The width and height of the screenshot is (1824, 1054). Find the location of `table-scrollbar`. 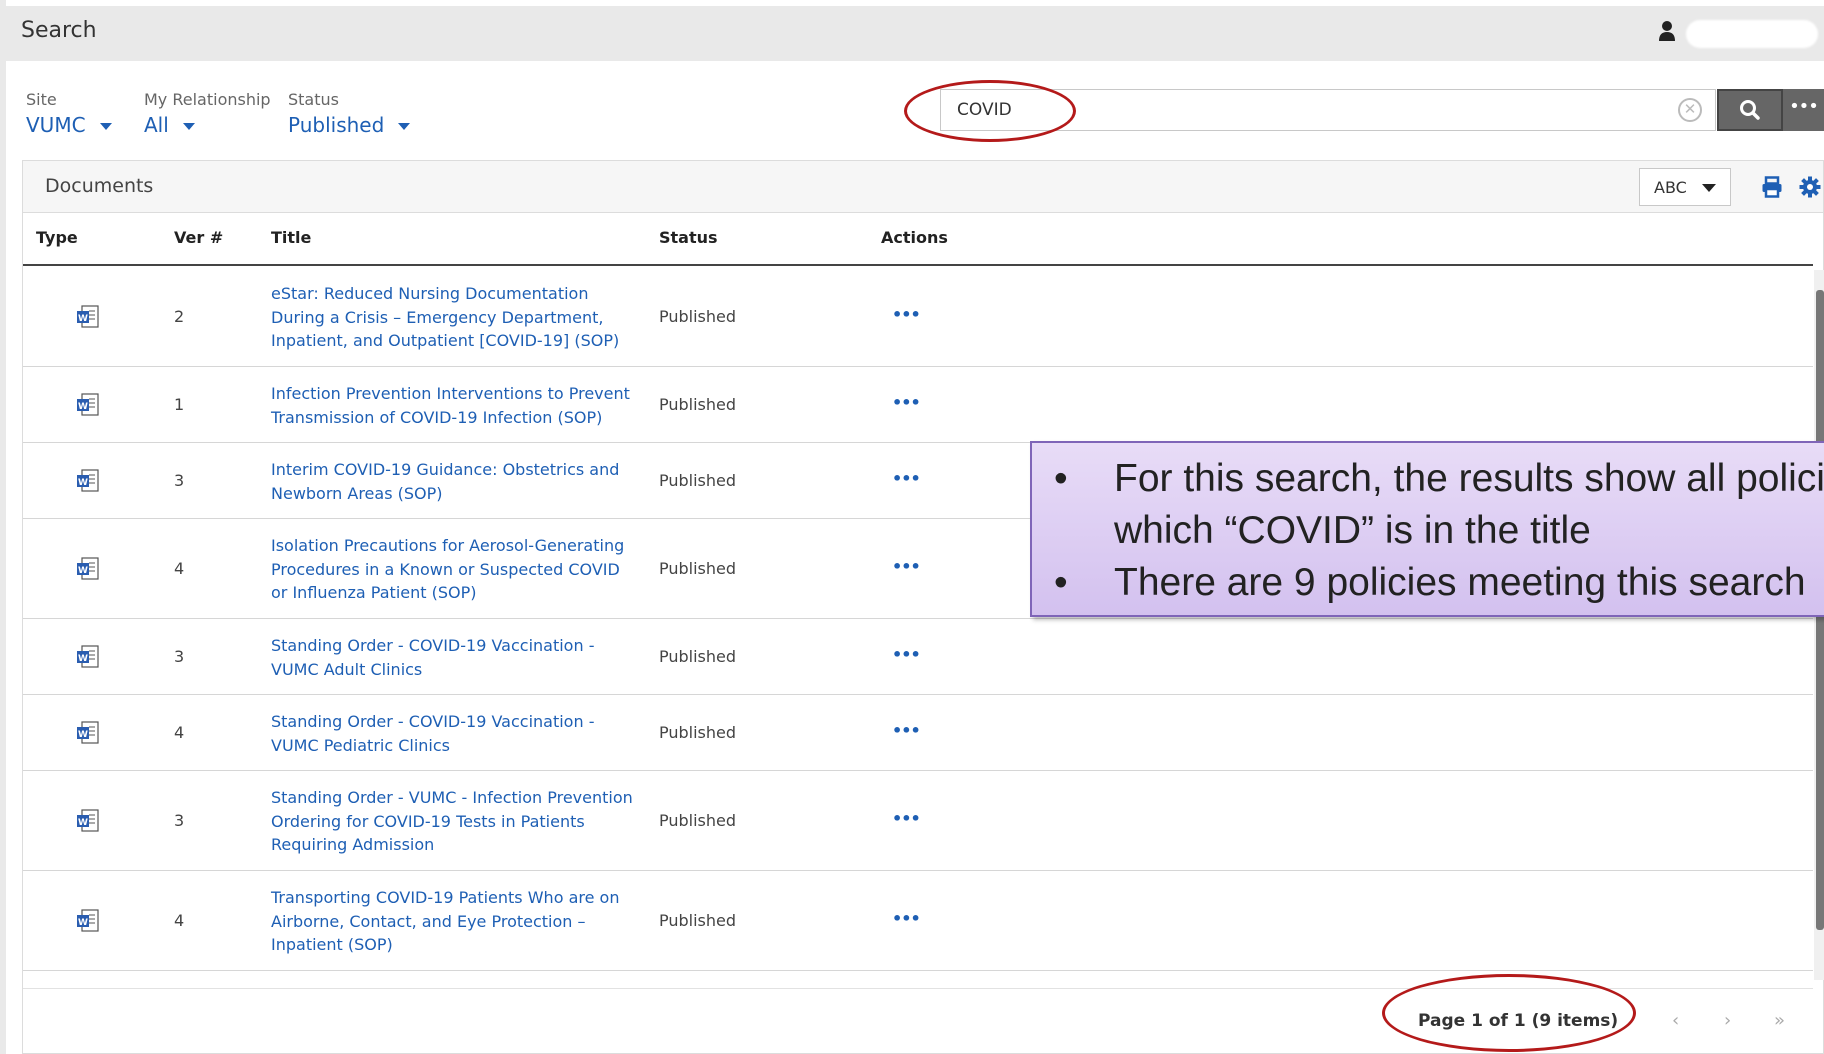

table-scrollbar is located at coordinates (1819, 625).